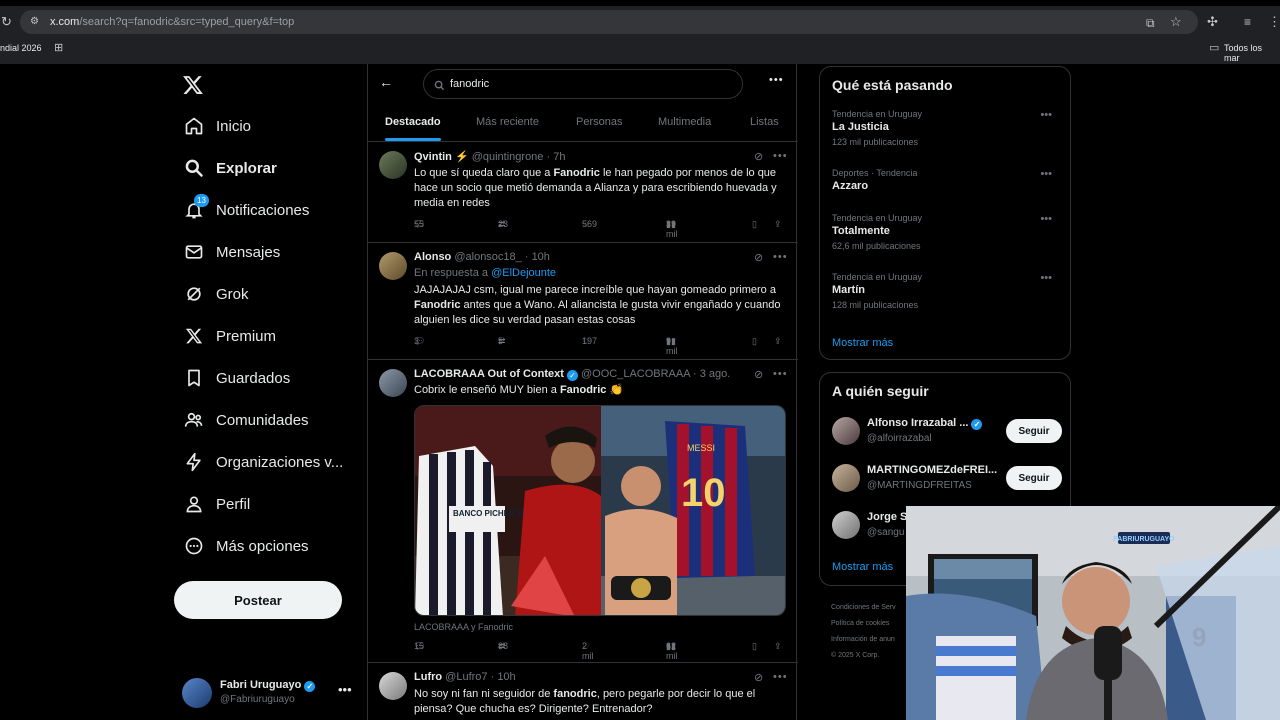 This screenshot has width=1280, height=720. What do you see at coordinates (589, 341) in the screenshot?
I see `like-button: ♡ 197` at bounding box center [589, 341].